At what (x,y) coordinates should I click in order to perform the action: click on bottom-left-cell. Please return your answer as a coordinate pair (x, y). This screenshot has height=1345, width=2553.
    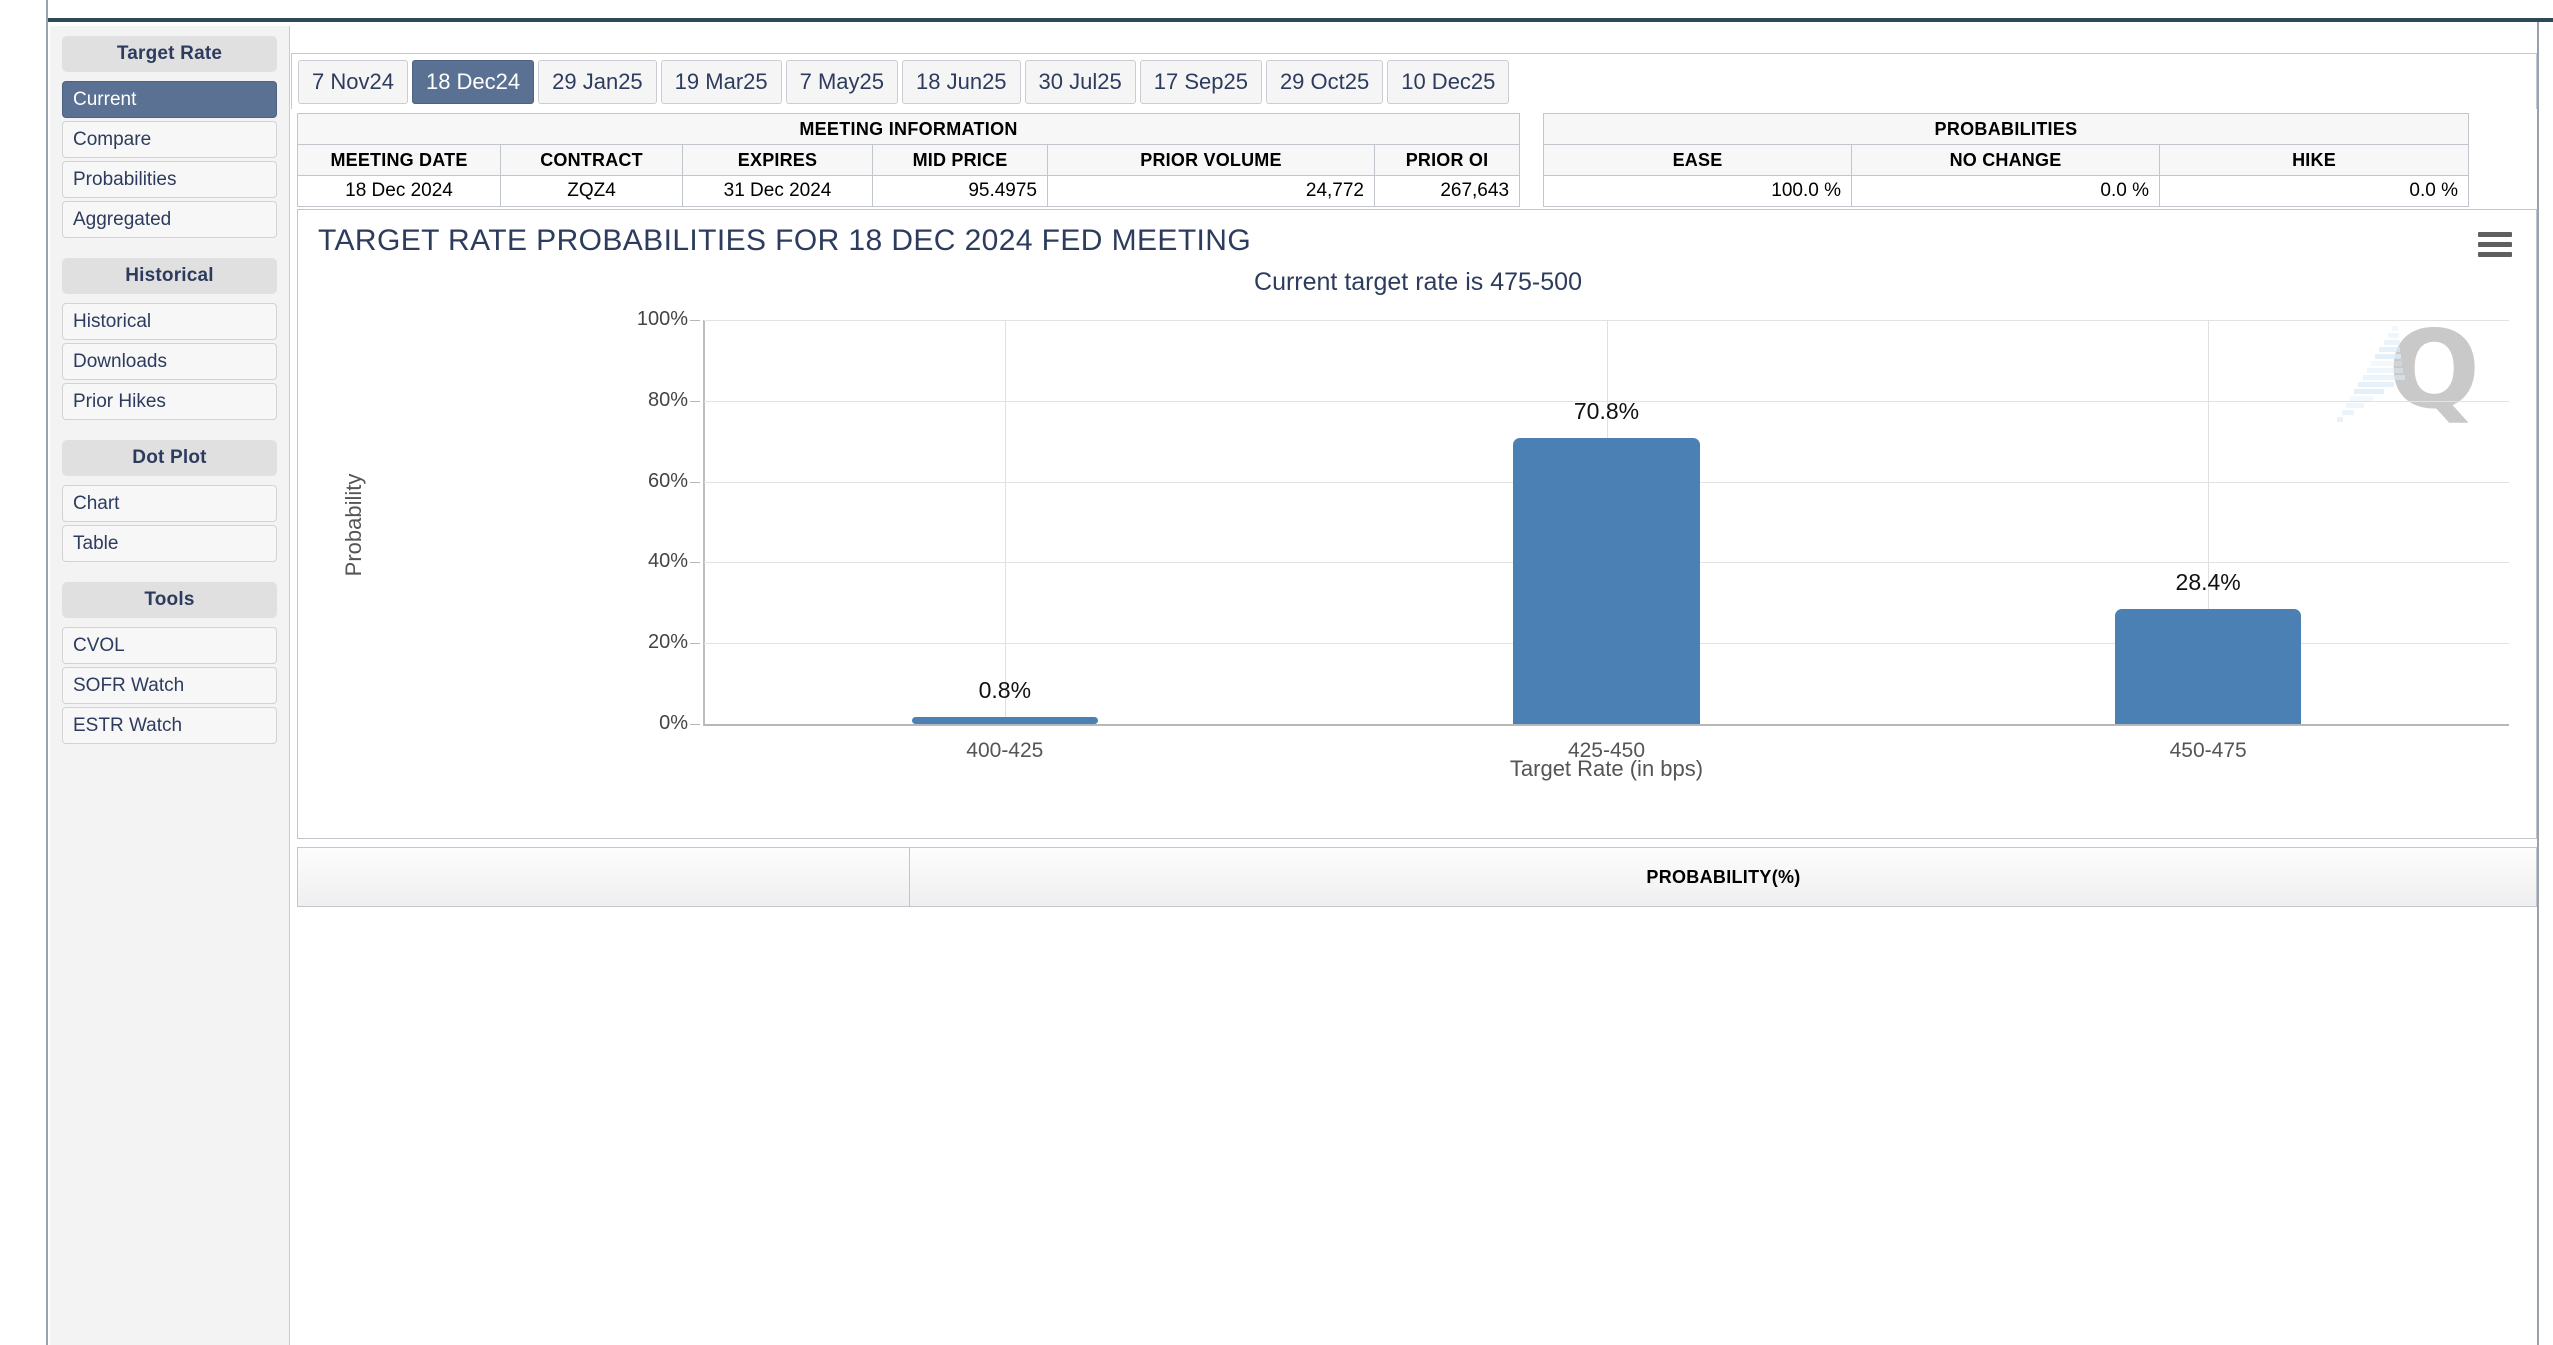
    Looking at the image, I should click on (604, 877).